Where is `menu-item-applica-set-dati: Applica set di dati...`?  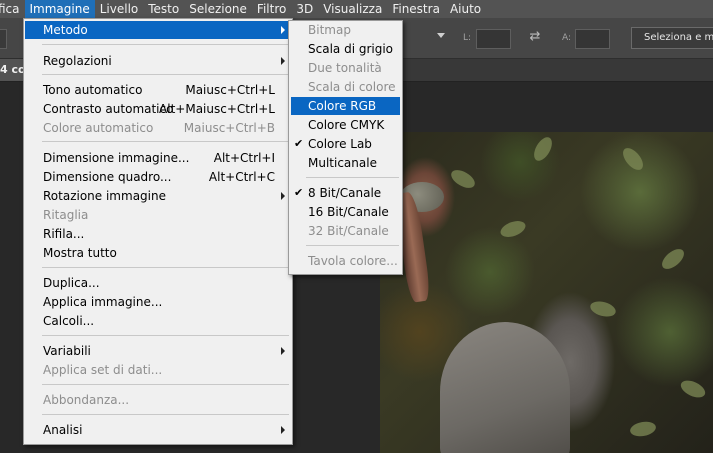
menu-item-applica-set-dati: Applica set di dati... is located at coordinates (158, 370).